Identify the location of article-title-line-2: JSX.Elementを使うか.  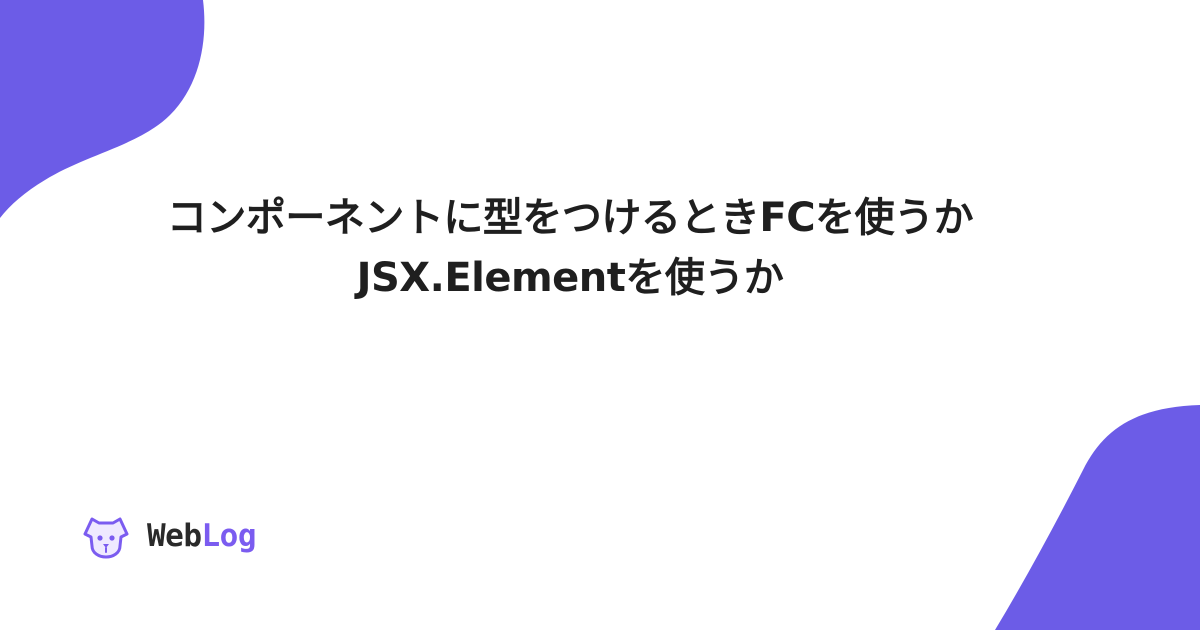
(570, 278).